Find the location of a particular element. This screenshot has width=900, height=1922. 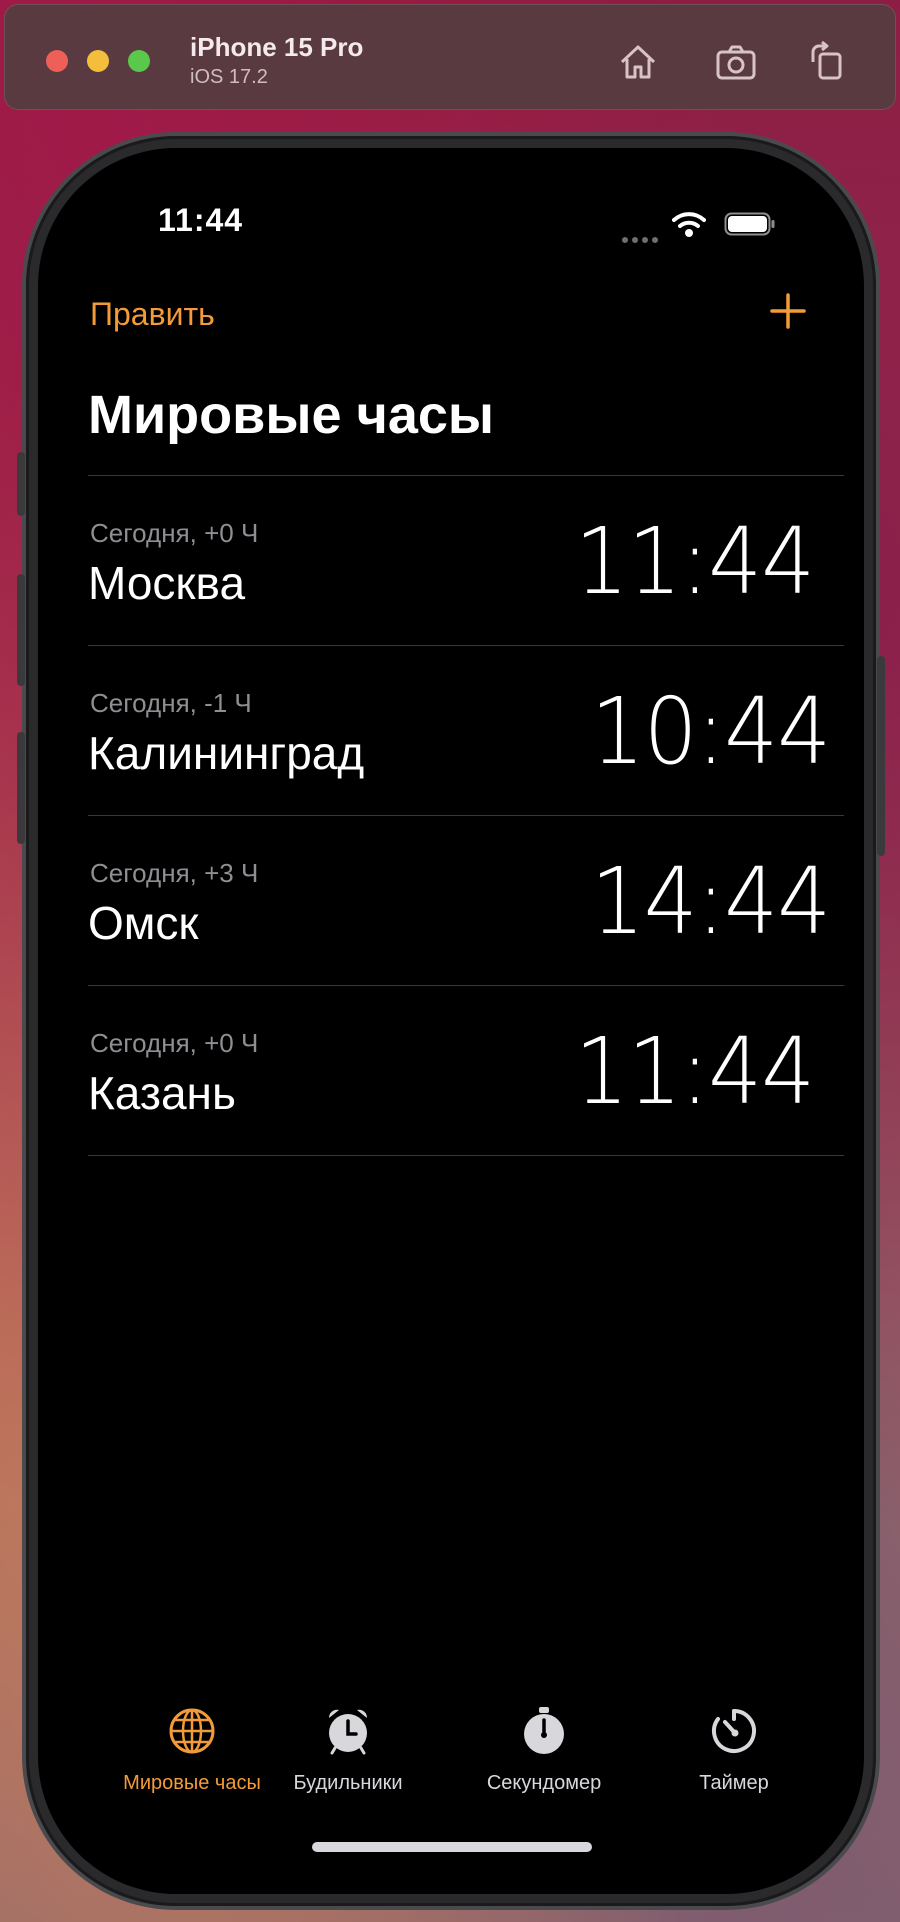

screenshot-icon is located at coordinates (736, 62).